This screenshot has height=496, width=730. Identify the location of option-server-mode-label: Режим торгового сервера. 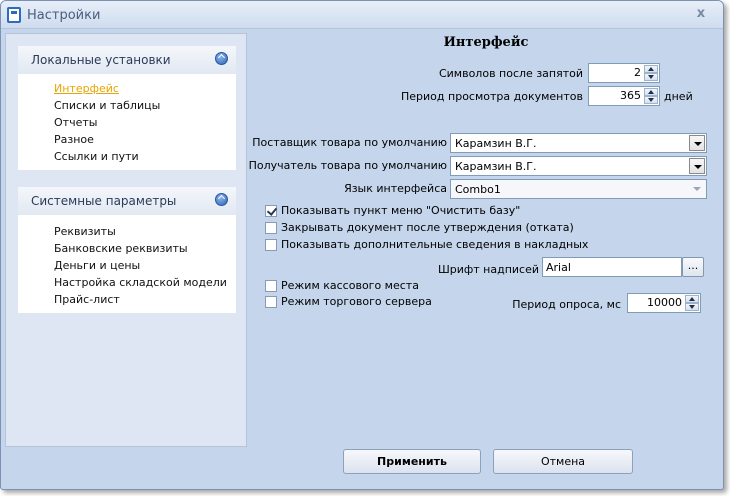
(356, 301).